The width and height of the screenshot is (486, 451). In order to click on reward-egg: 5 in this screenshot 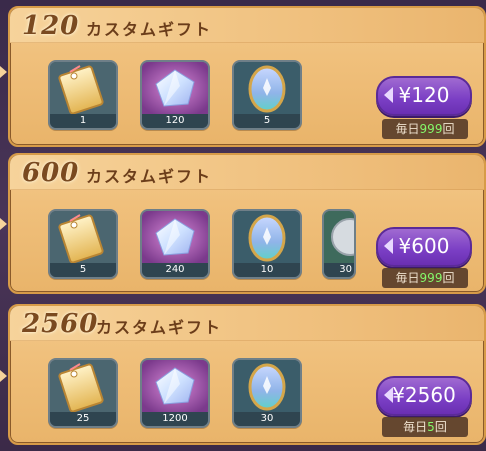, I will do `click(267, 95)`.